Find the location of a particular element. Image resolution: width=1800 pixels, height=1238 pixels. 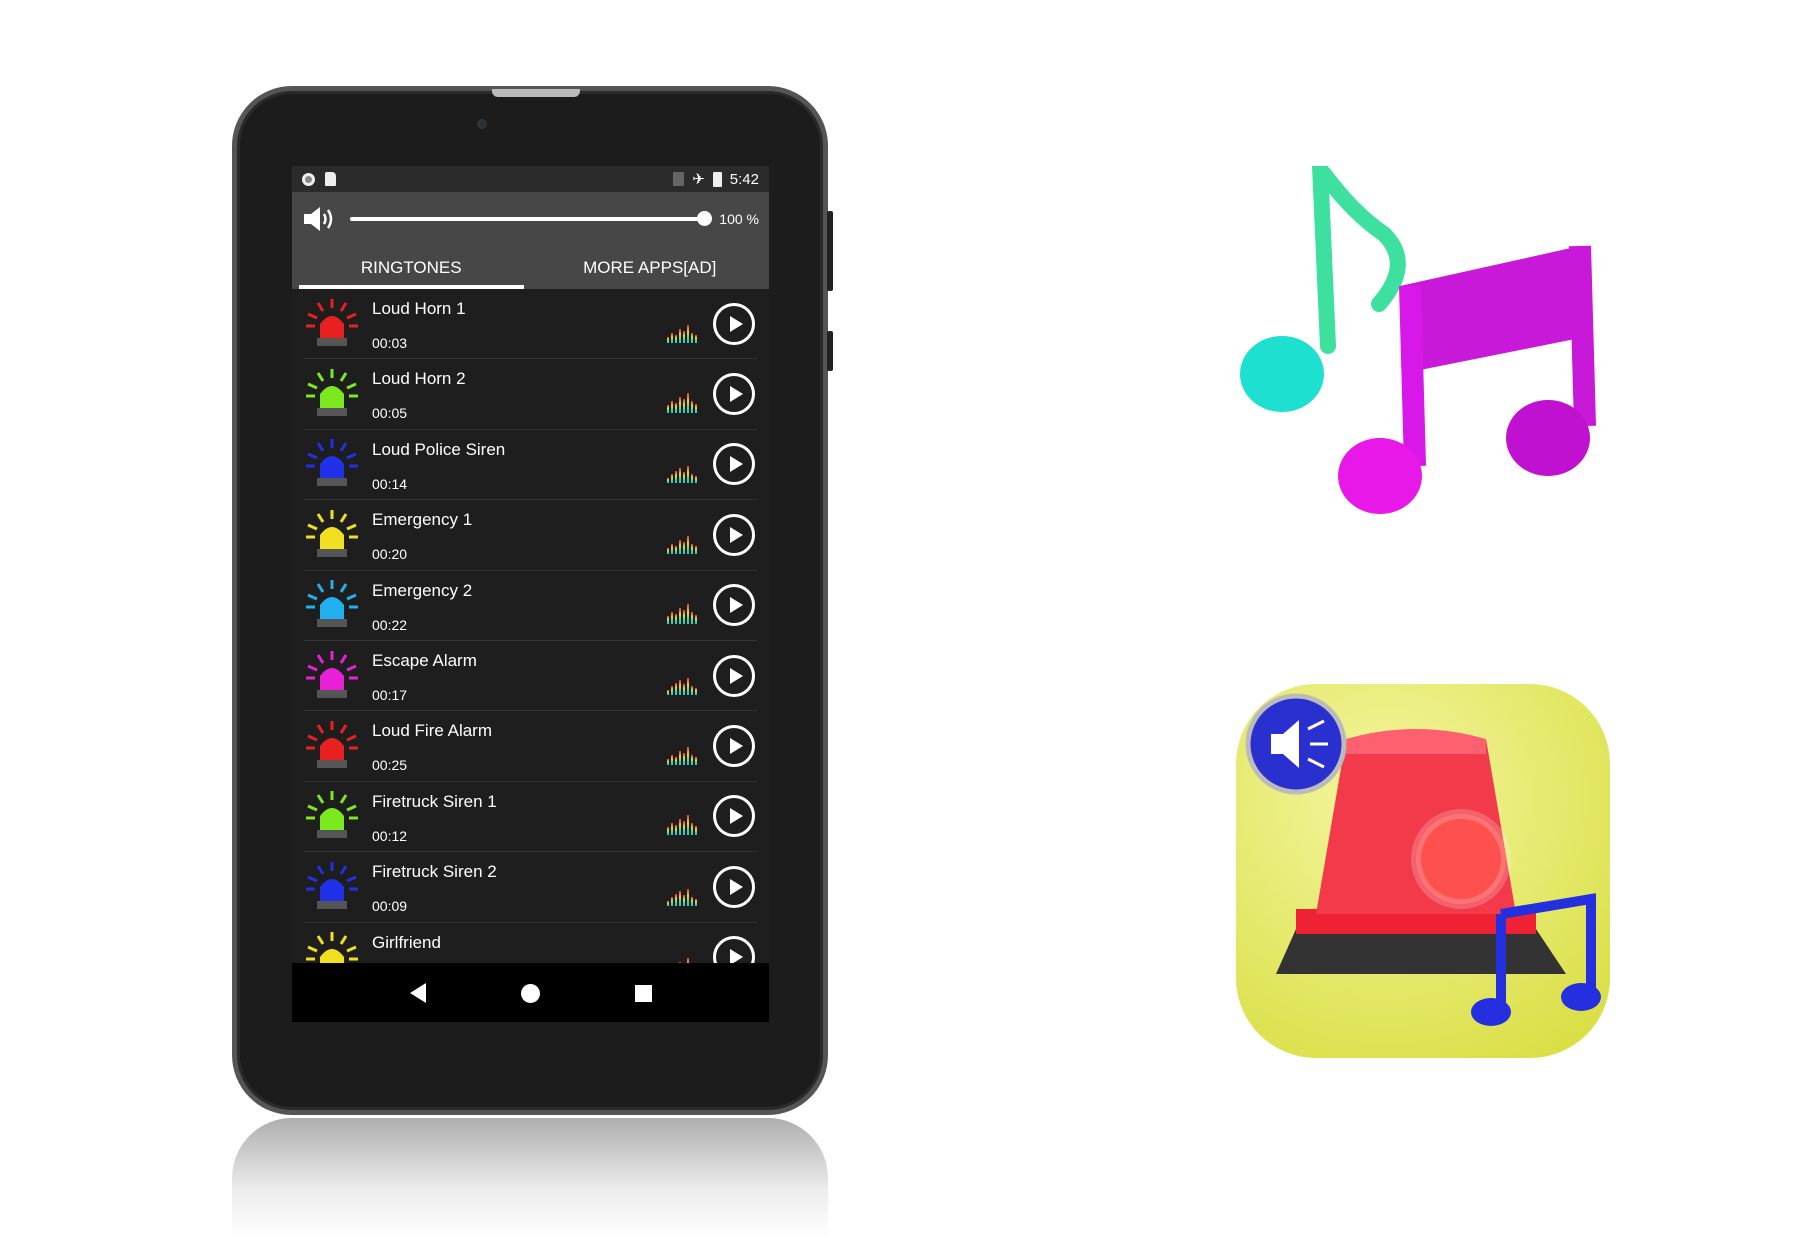

ringtone-row: Emergency 2 00:22 is located at coordinates (530, 606).